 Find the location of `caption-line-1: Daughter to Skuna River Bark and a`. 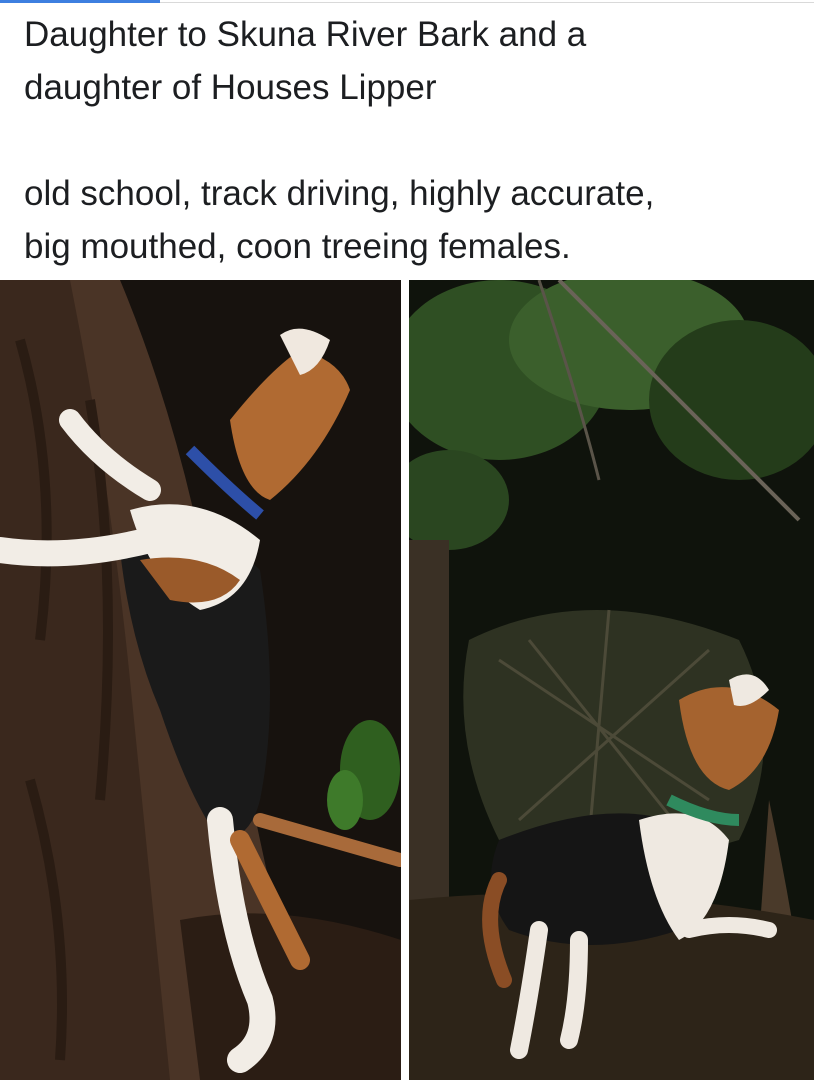

caption-line-1: Daughter to Skuna River Bark and a is located at coordinates (305, 34).